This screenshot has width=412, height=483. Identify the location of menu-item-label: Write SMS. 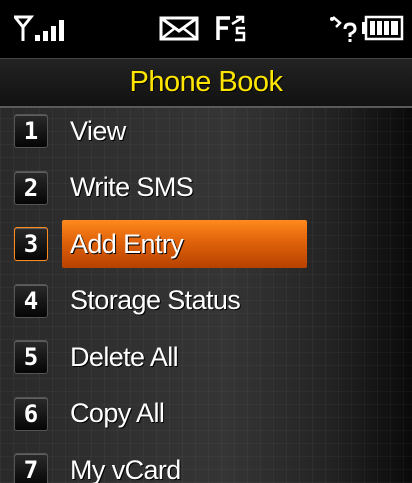
(132, 187).